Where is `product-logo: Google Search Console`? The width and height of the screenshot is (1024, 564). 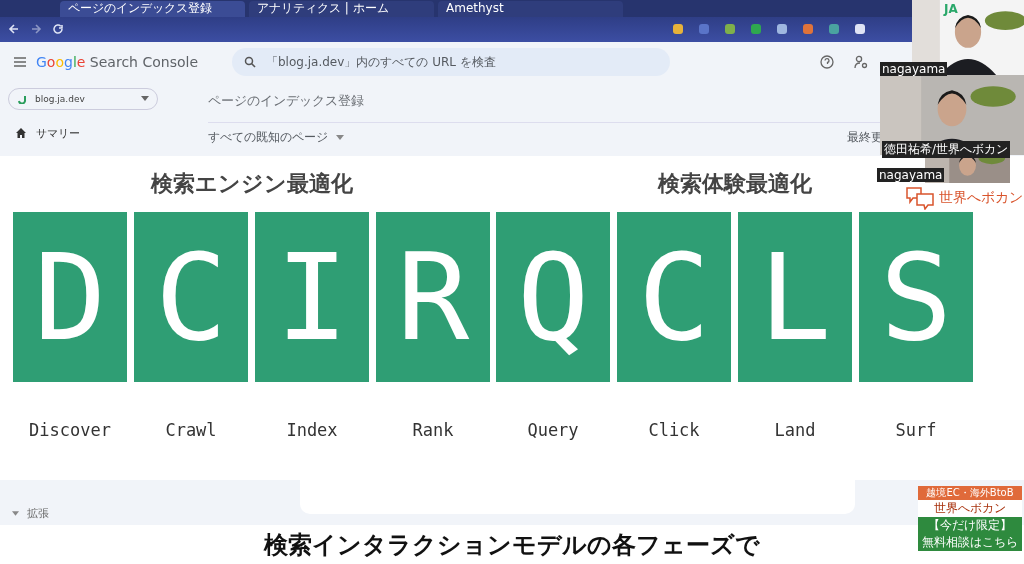 product-logo: Google Search Console is located at coordinates (126, 61).